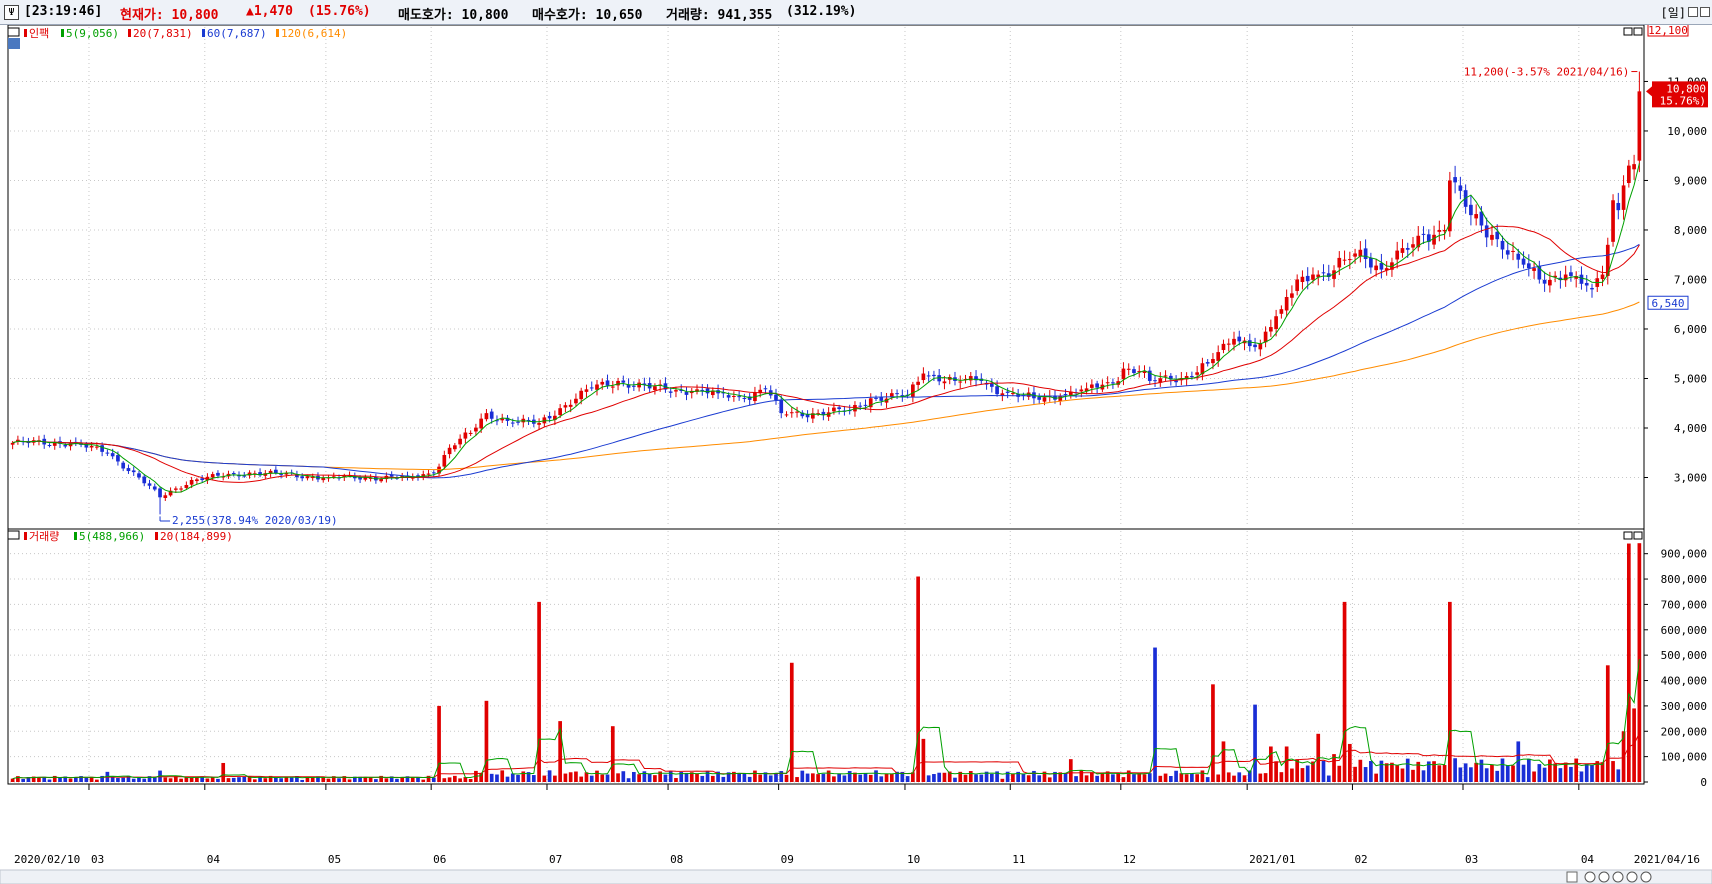 This screenshot has height=884, width=1712. What do you see at coordinates (25, 536) in the screenshot?
I see `volume-legend-swatch` at bounding box center [25, 536].